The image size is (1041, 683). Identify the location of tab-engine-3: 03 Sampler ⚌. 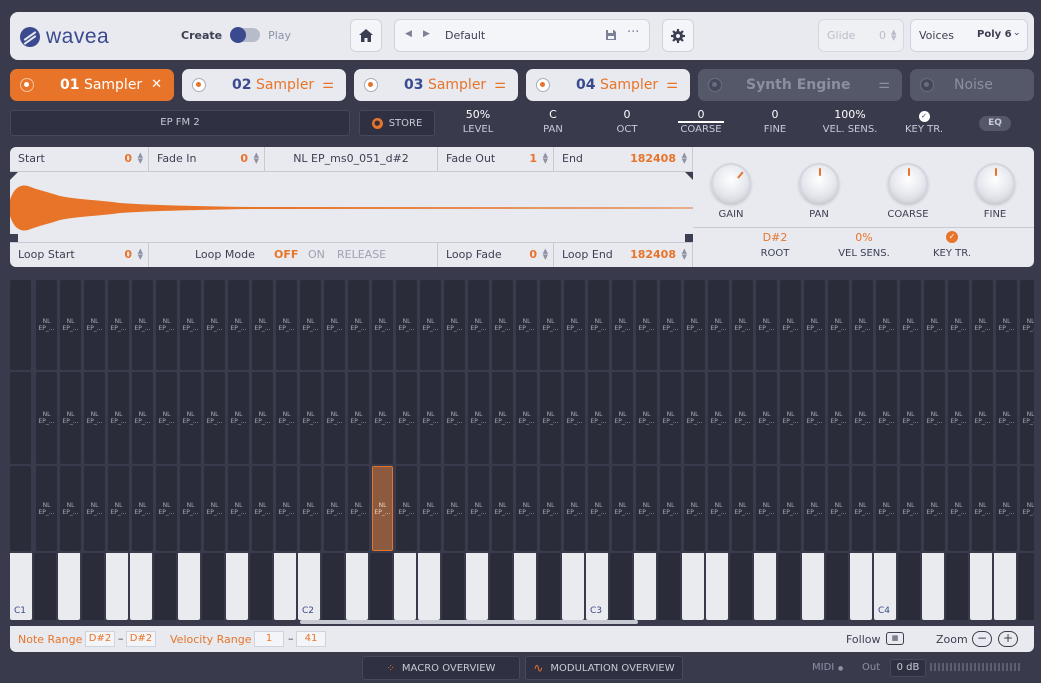
(436, 85).